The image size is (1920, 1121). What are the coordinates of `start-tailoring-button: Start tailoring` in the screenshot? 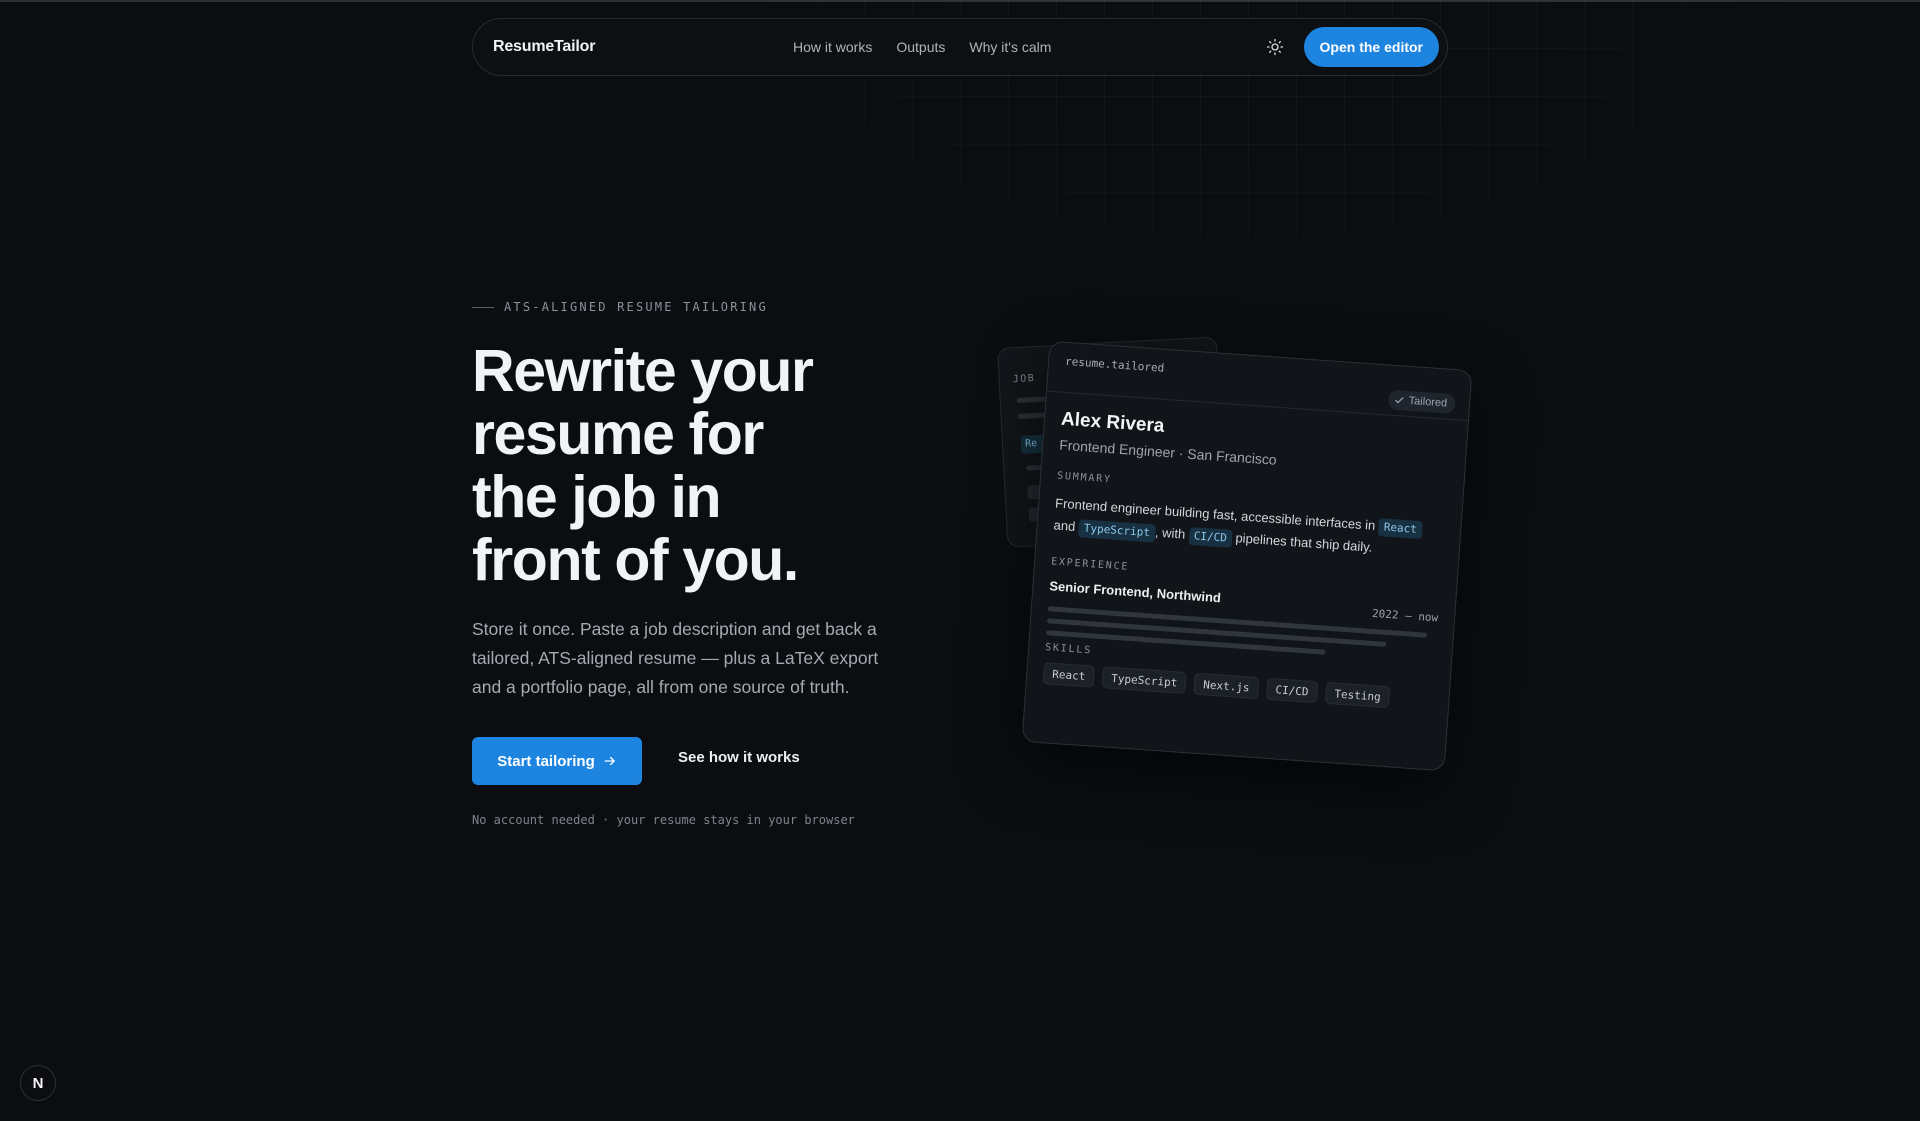 It's located at (557, 761).